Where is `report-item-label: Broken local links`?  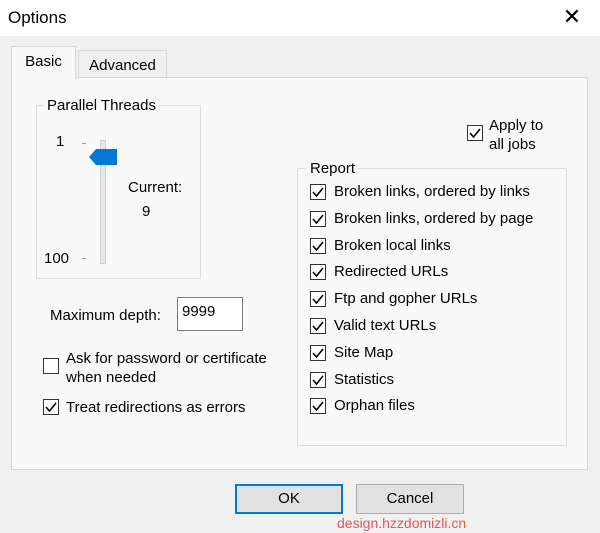 report-item-label: Broken local links is located at coordinates (392, 245).